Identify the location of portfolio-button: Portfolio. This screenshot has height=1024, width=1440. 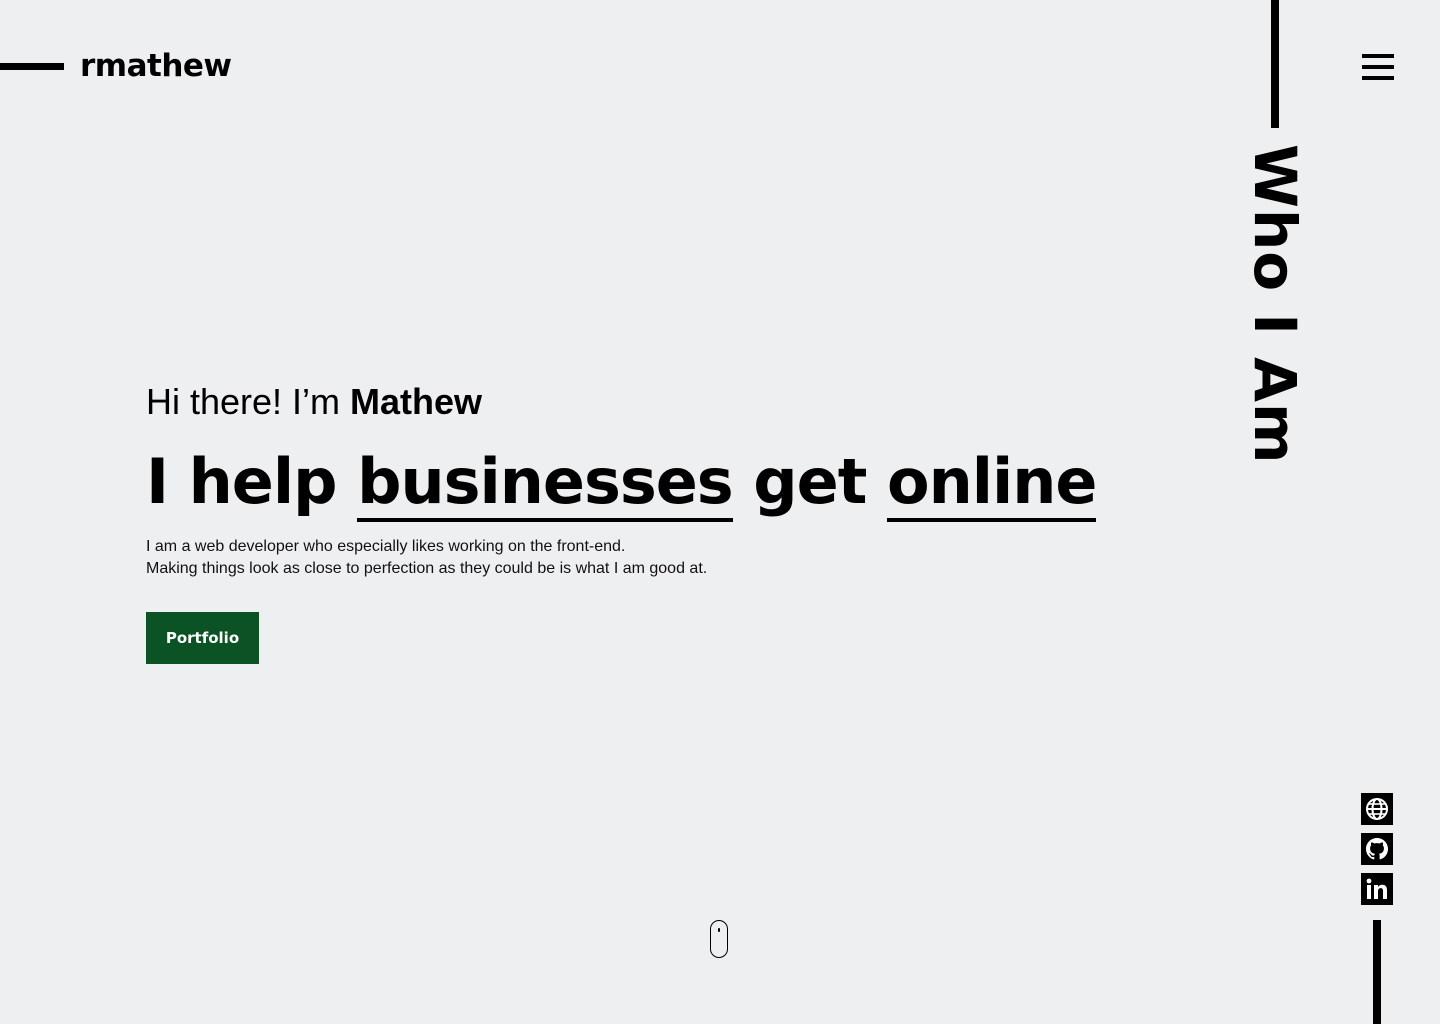
(202, 638).